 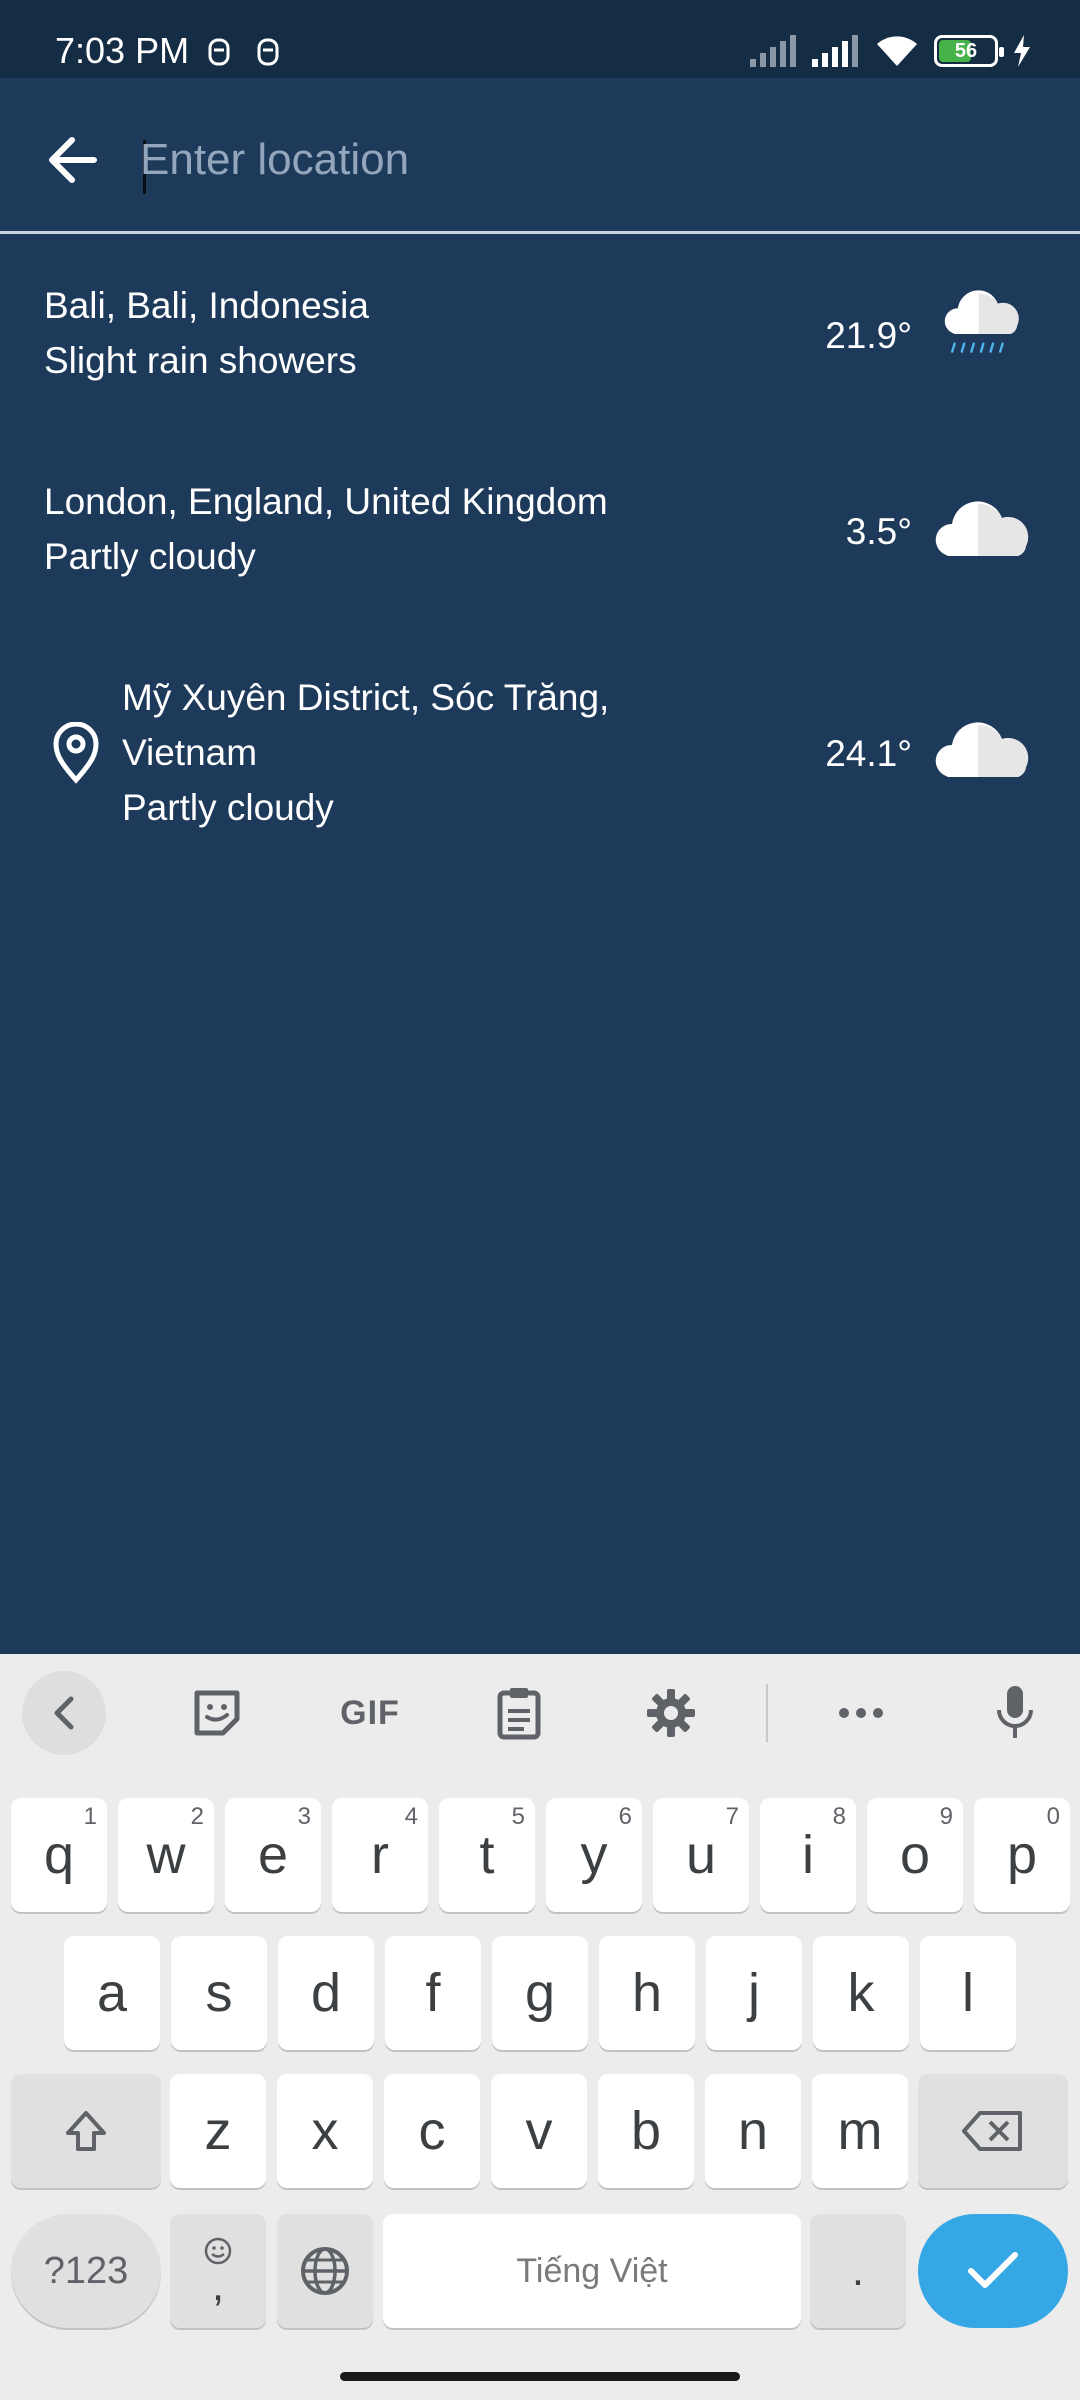 I want to click on space-label: Tiếng Việt, so click(x=592, y=2270).